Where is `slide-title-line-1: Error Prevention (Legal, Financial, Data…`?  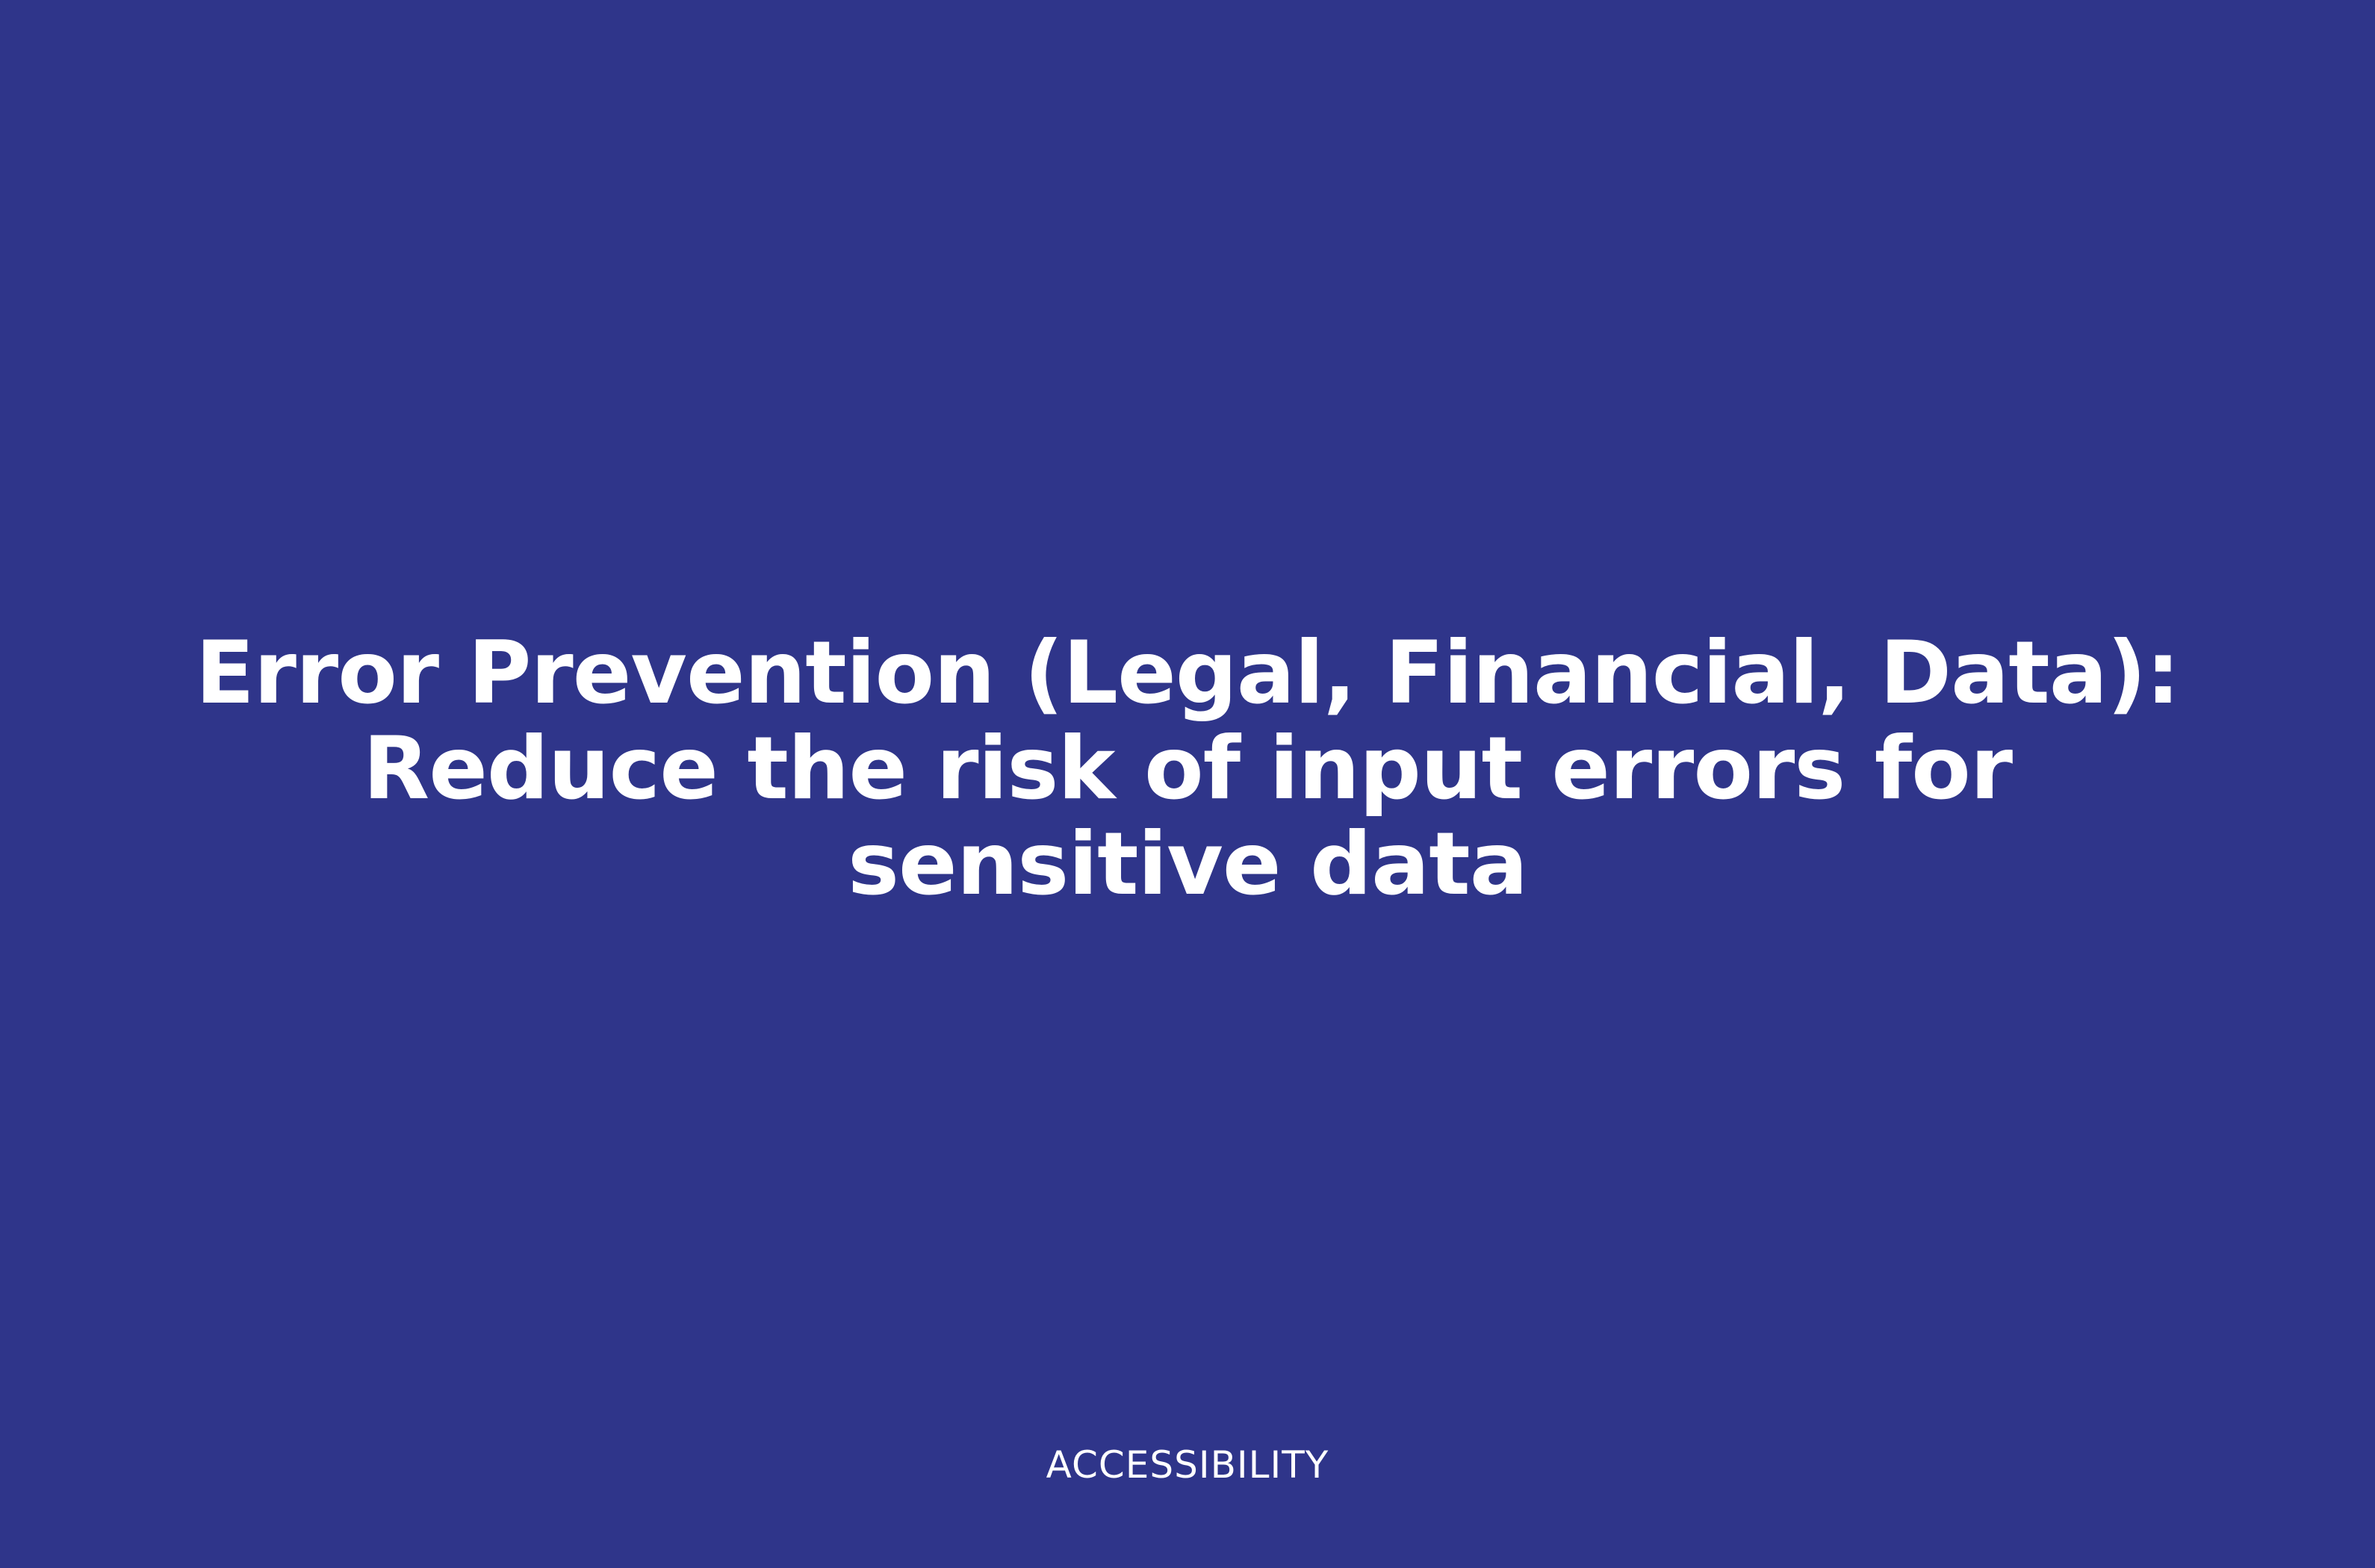
slide-title-line-1: Error Prevention (Legal, Financial, Data… is located at coordinates (1188, 673).